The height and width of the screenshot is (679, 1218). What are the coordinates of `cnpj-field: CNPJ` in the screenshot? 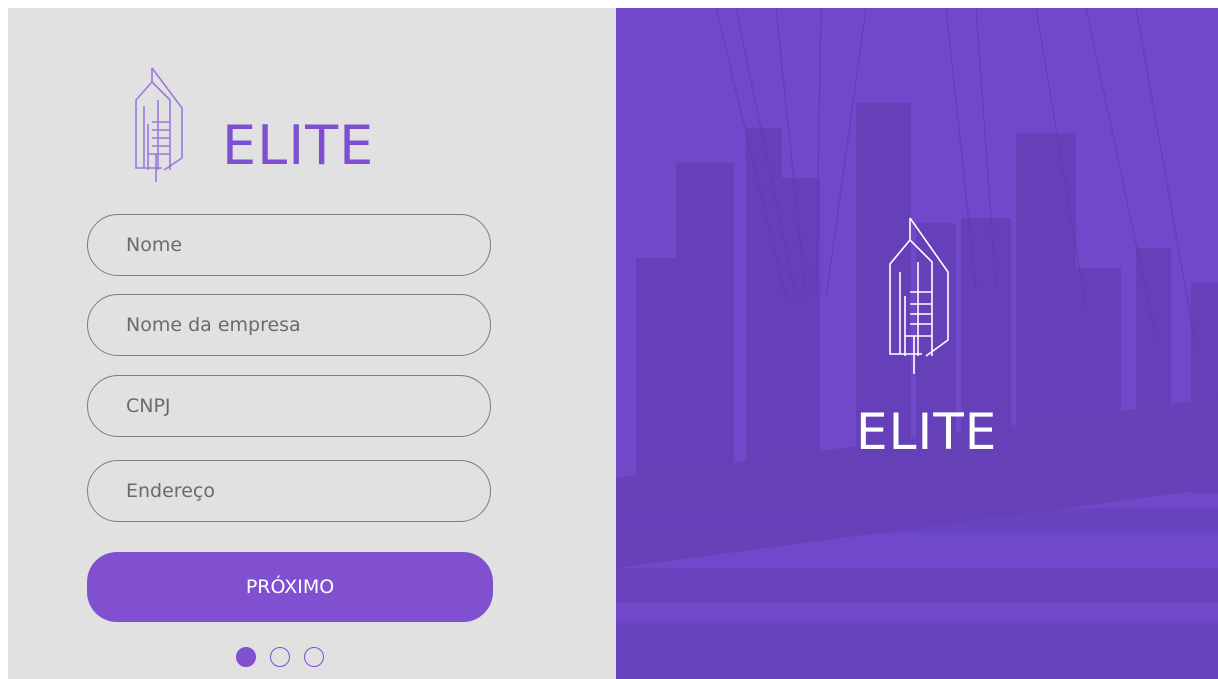 It's located at (289, 406).